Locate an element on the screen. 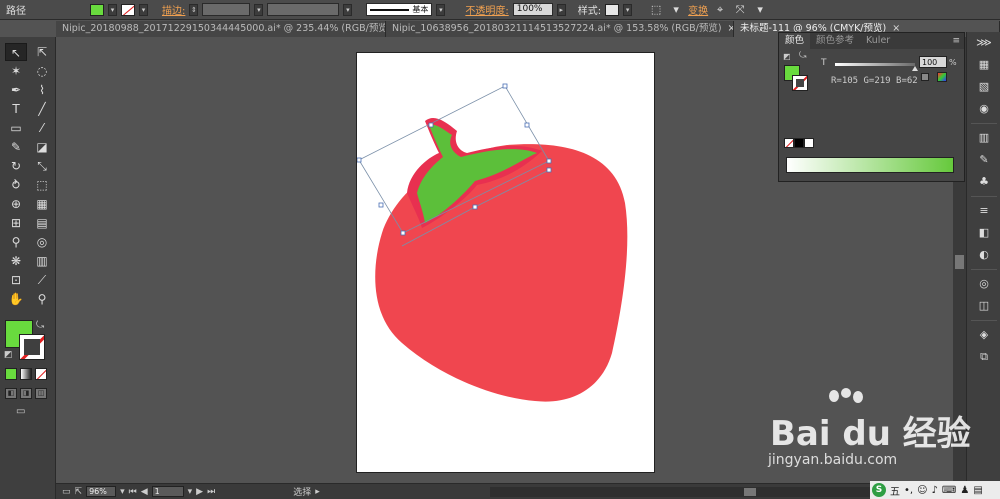  first-artboard-icon: ⏮ is located at coordinates (133, 492).